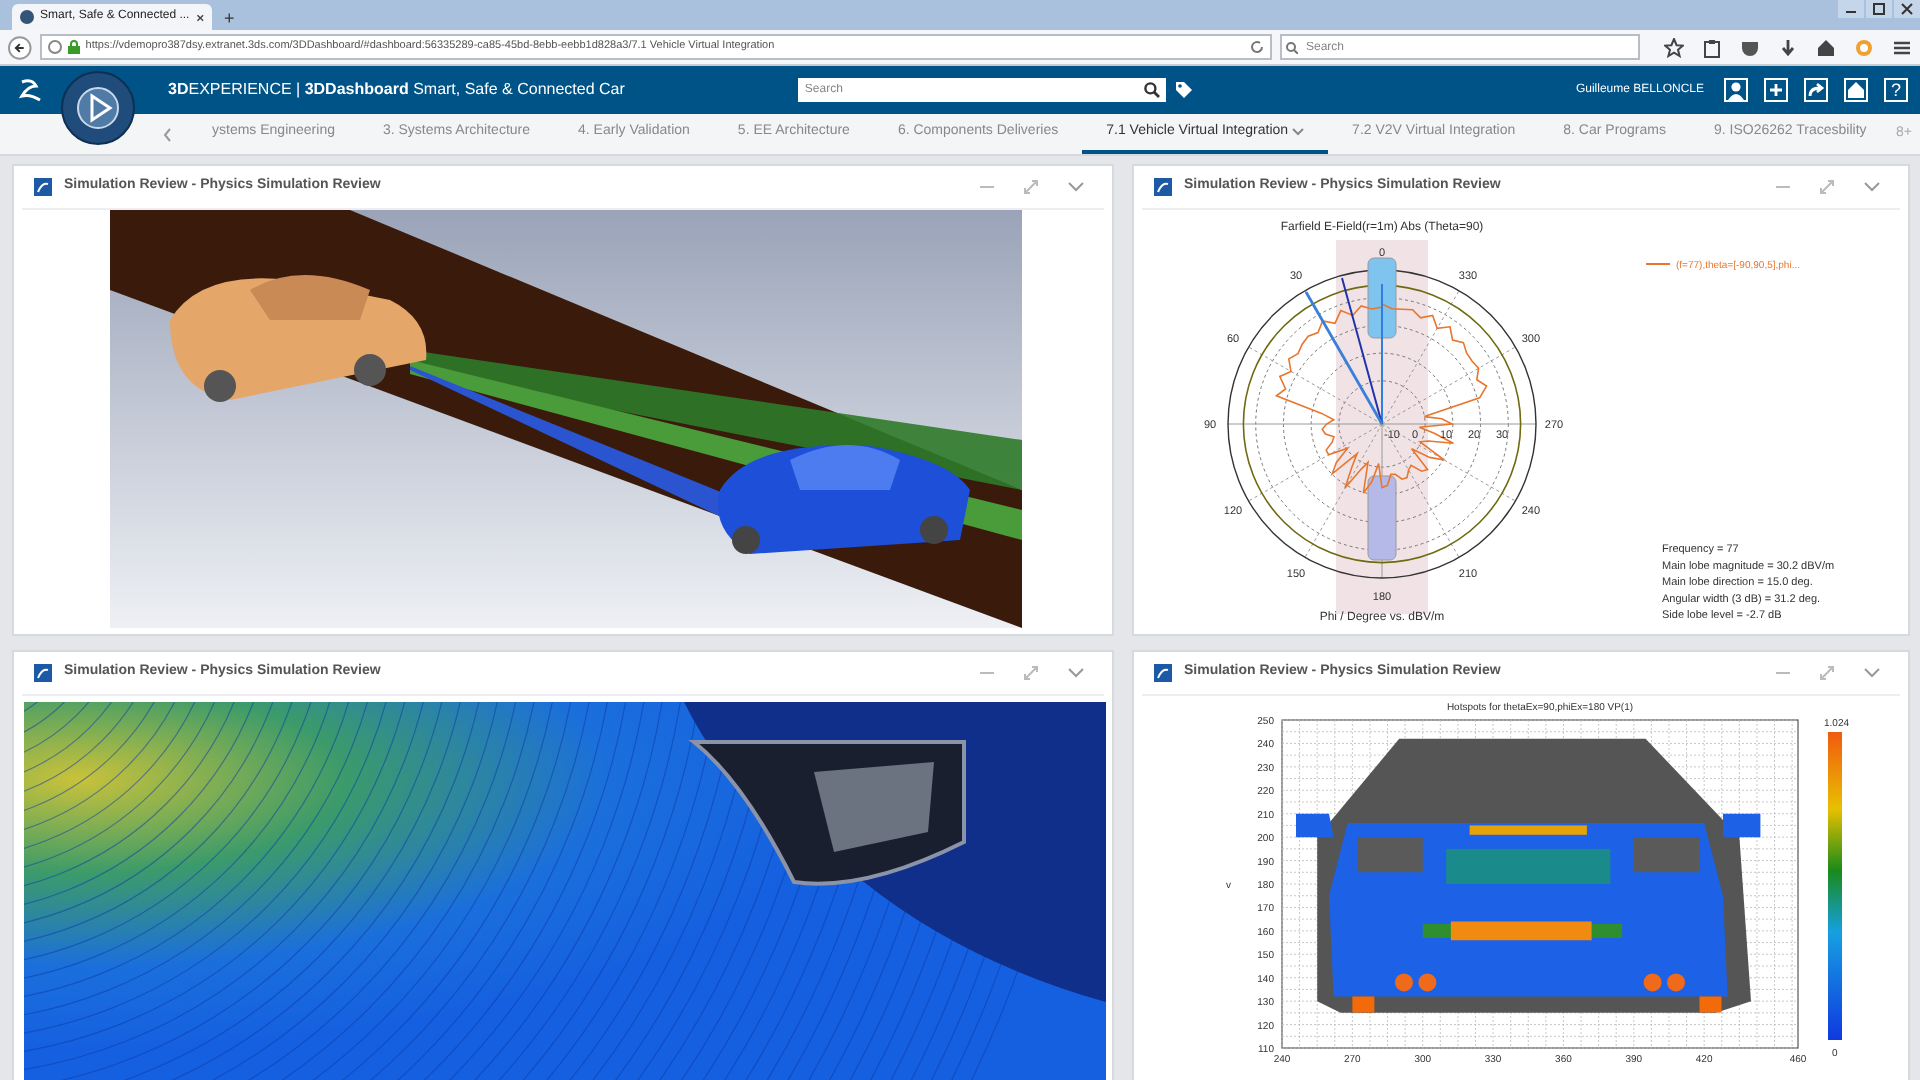  I want to click on user-icon, so click(1736, 90).